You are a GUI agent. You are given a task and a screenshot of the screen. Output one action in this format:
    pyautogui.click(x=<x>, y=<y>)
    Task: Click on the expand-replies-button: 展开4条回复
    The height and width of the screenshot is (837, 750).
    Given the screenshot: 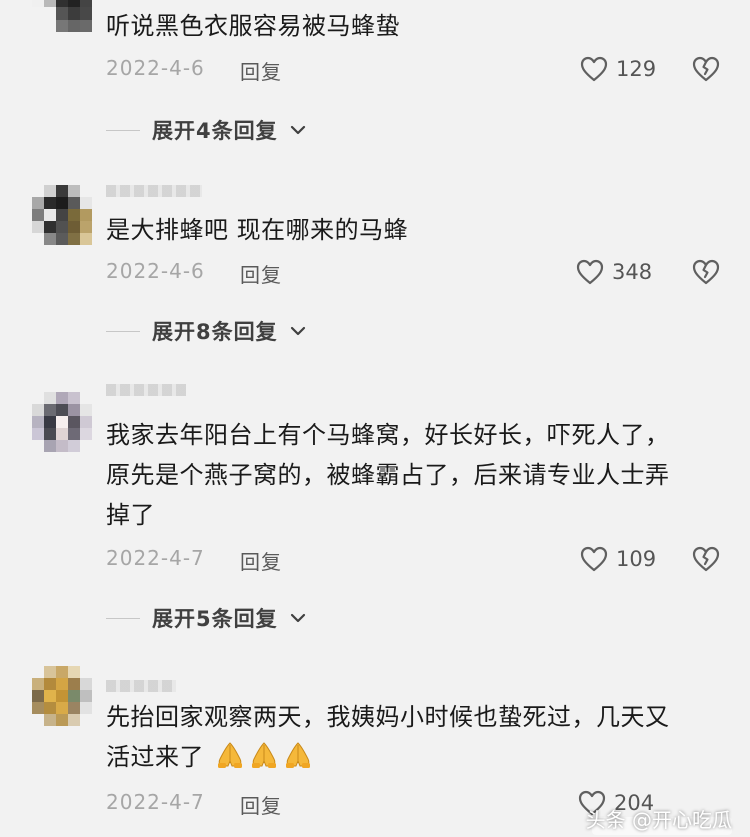 What is the action you would take?
    pyautogui.click(x=206, y=130)
    